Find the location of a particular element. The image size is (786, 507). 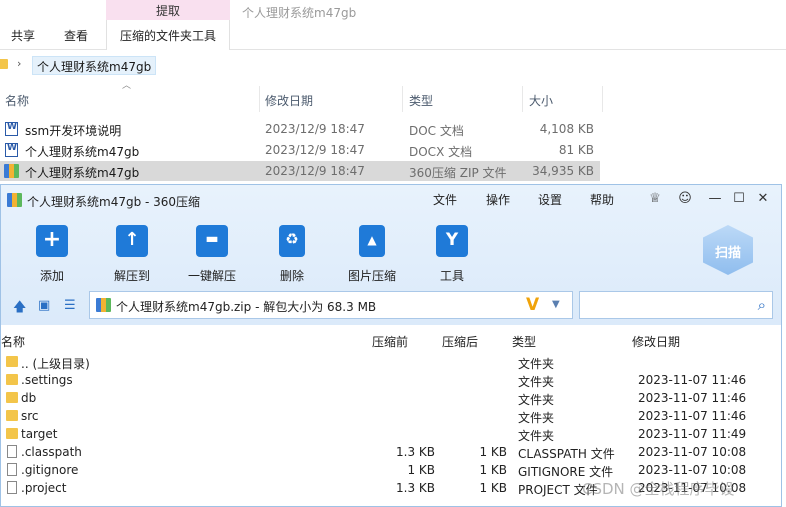

chevron-down-icon: ▼ is located at coordinates (556, 304).